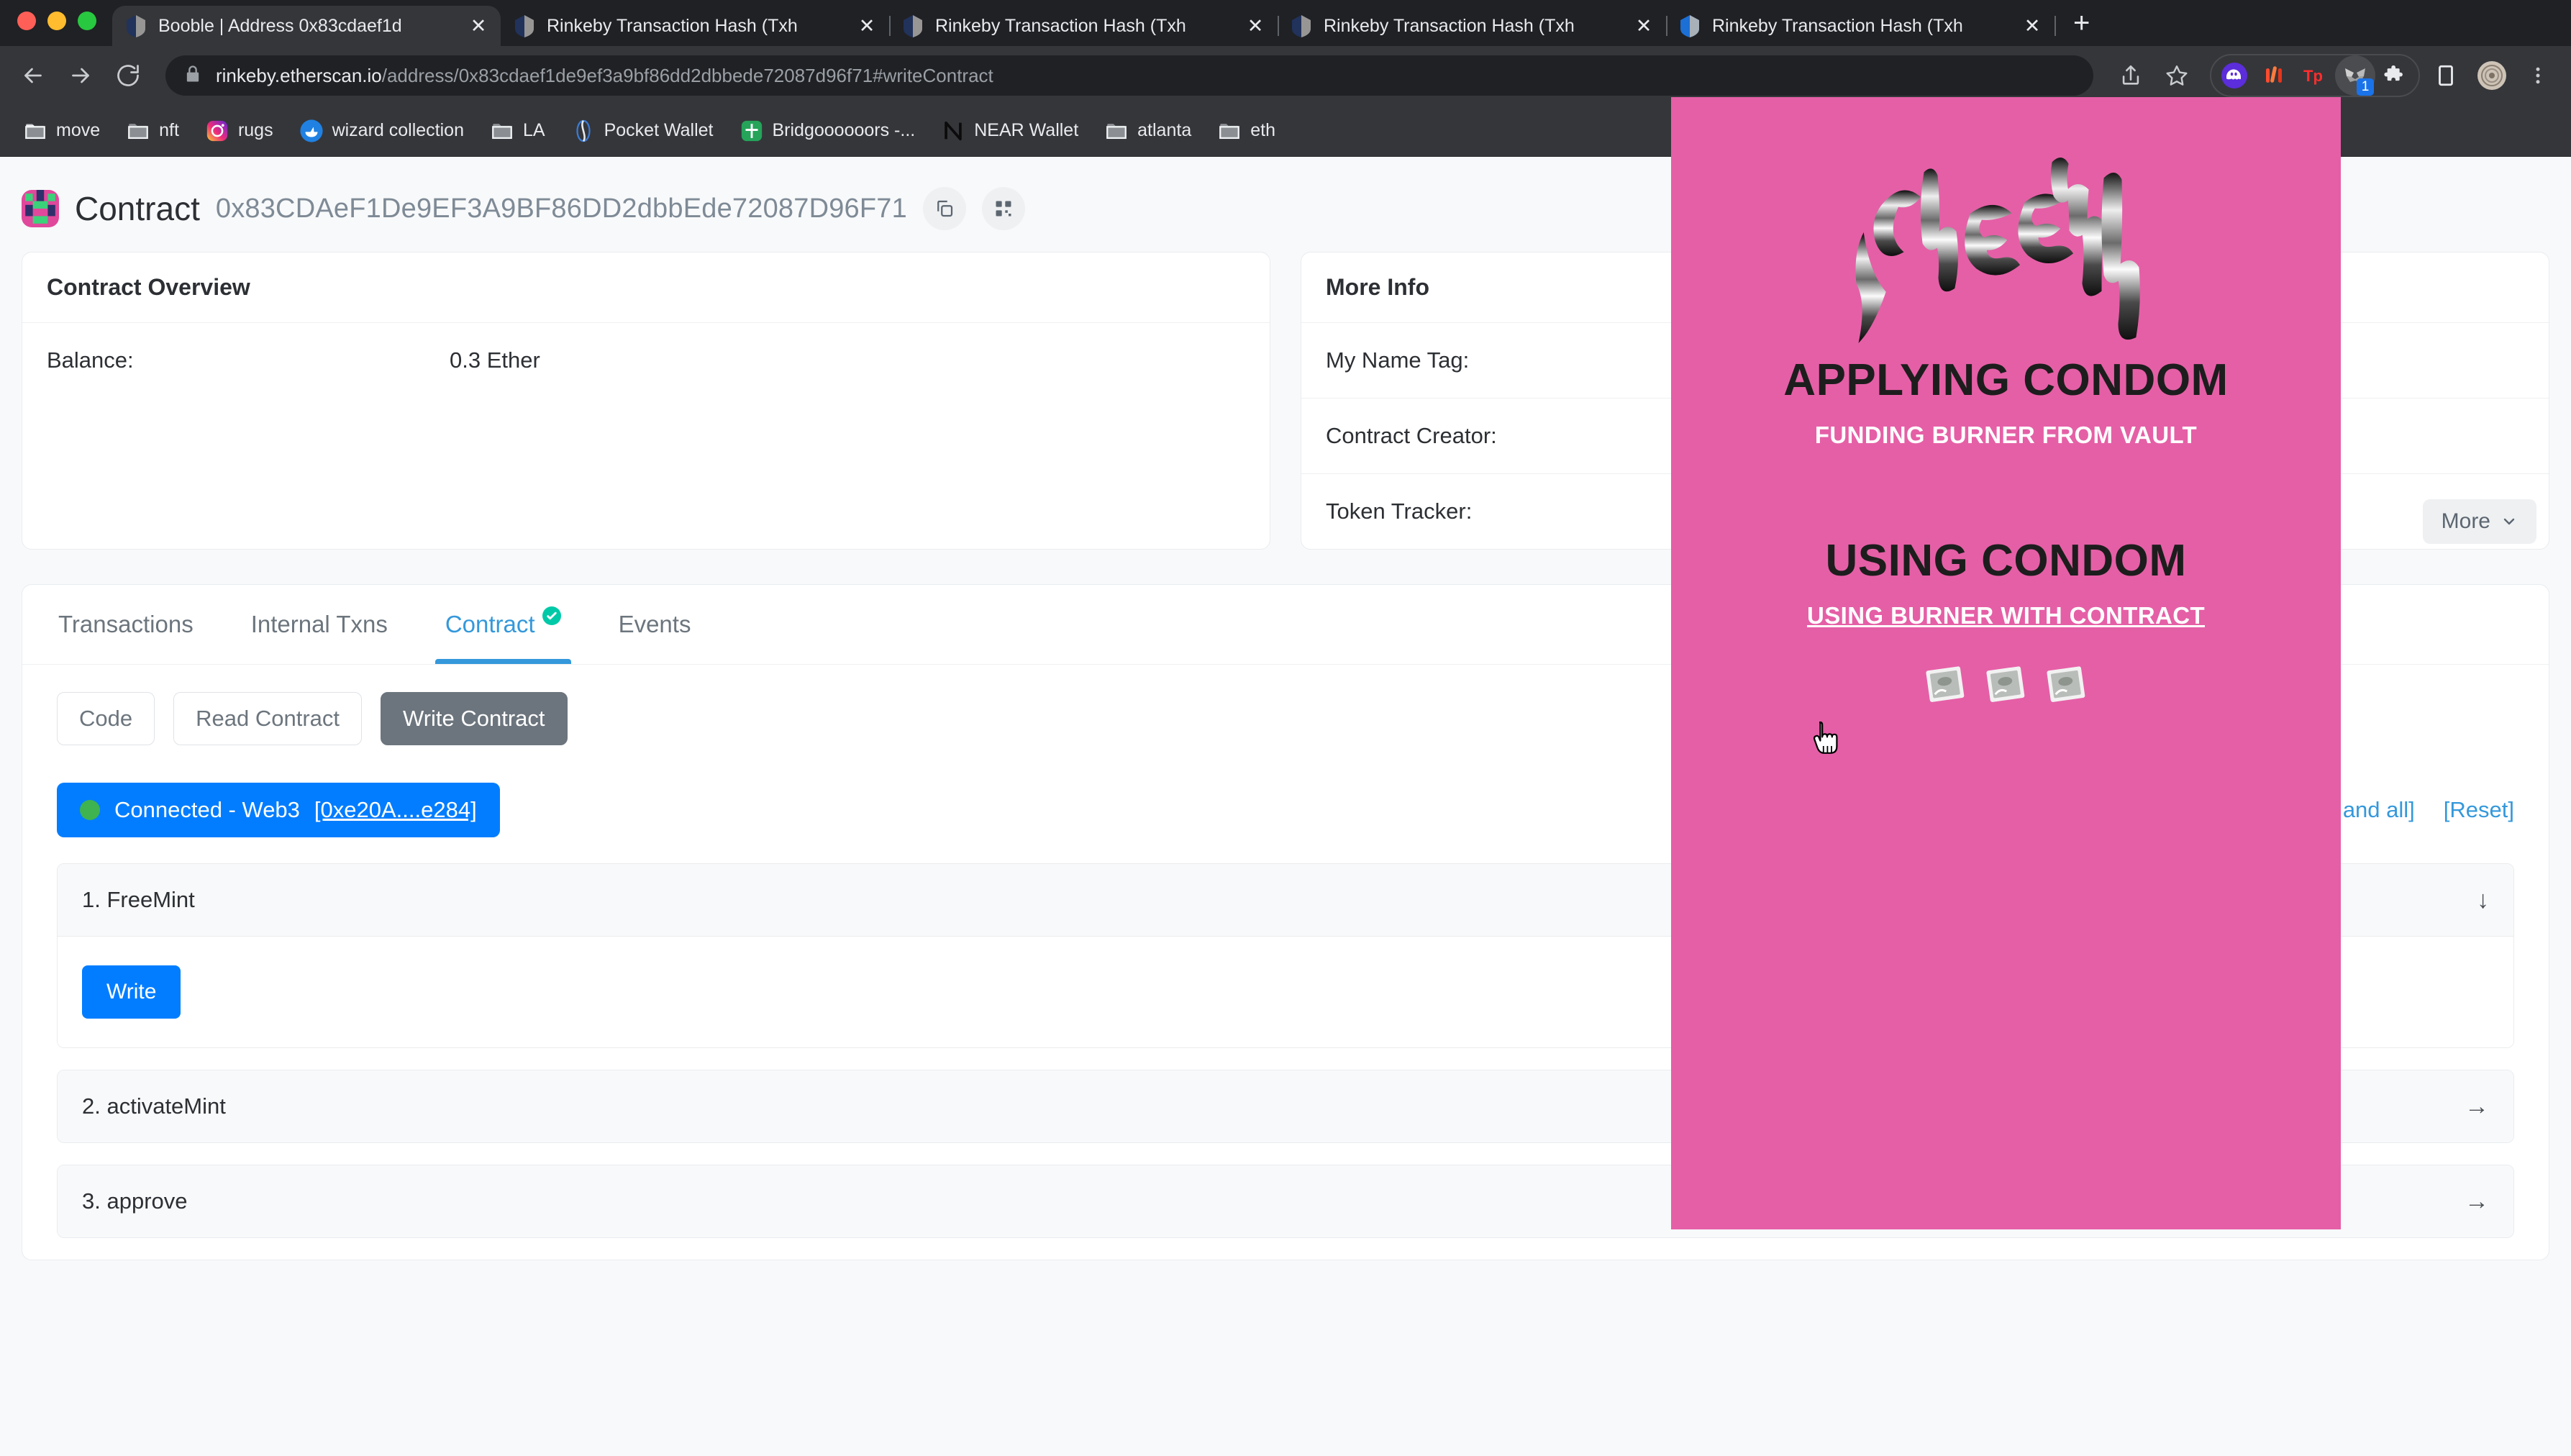 The height and width of the screenshot is (1456, 2571). I want to click on tab-events: Events, so click(655, 624).